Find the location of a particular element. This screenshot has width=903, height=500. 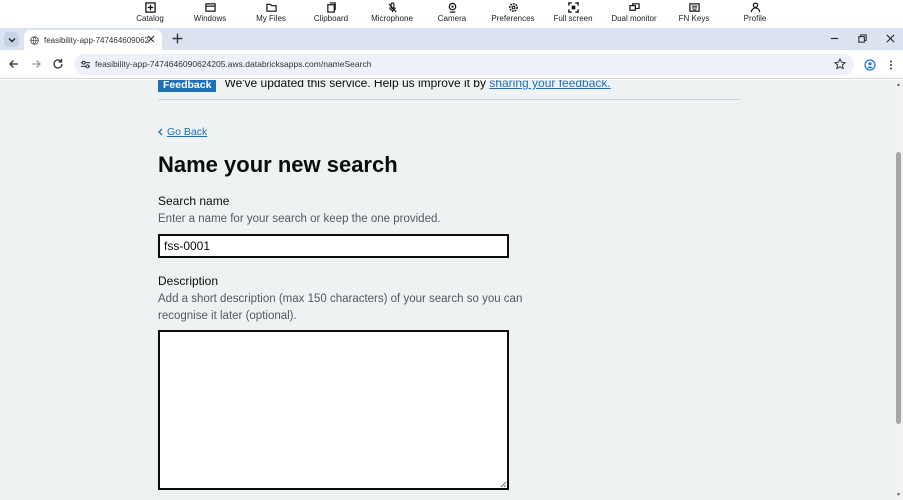

close-window-icon is located at coordinates (890, 38).